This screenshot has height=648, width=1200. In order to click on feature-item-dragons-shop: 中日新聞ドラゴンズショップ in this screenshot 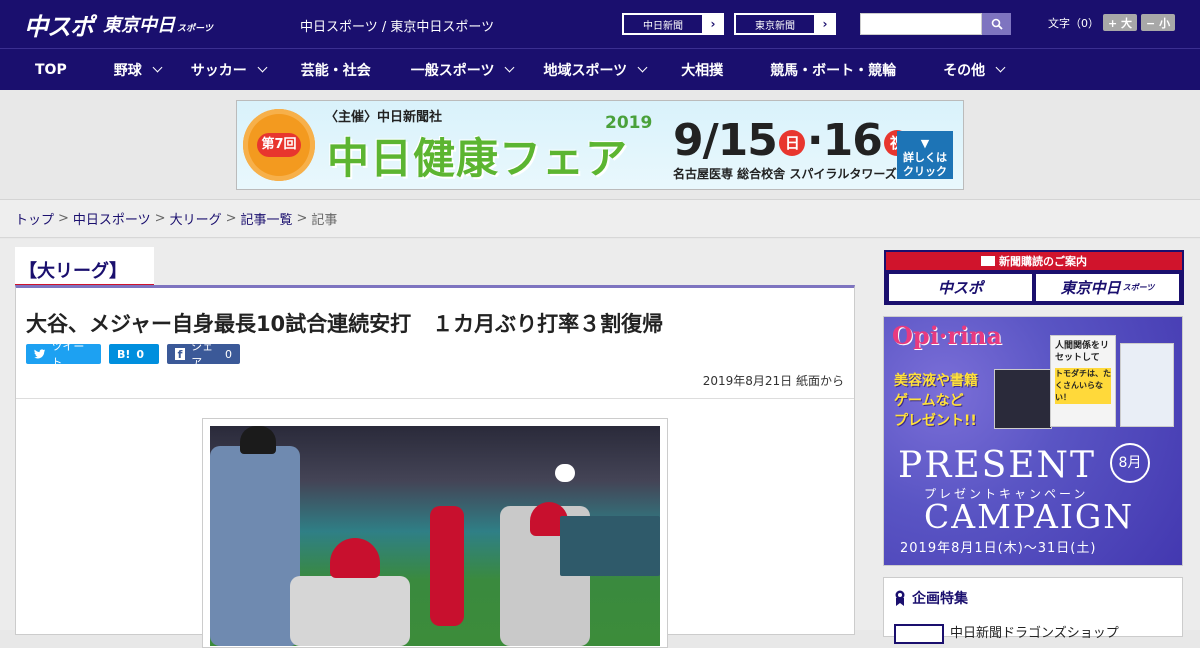, I will do `click(1034, 631)`.